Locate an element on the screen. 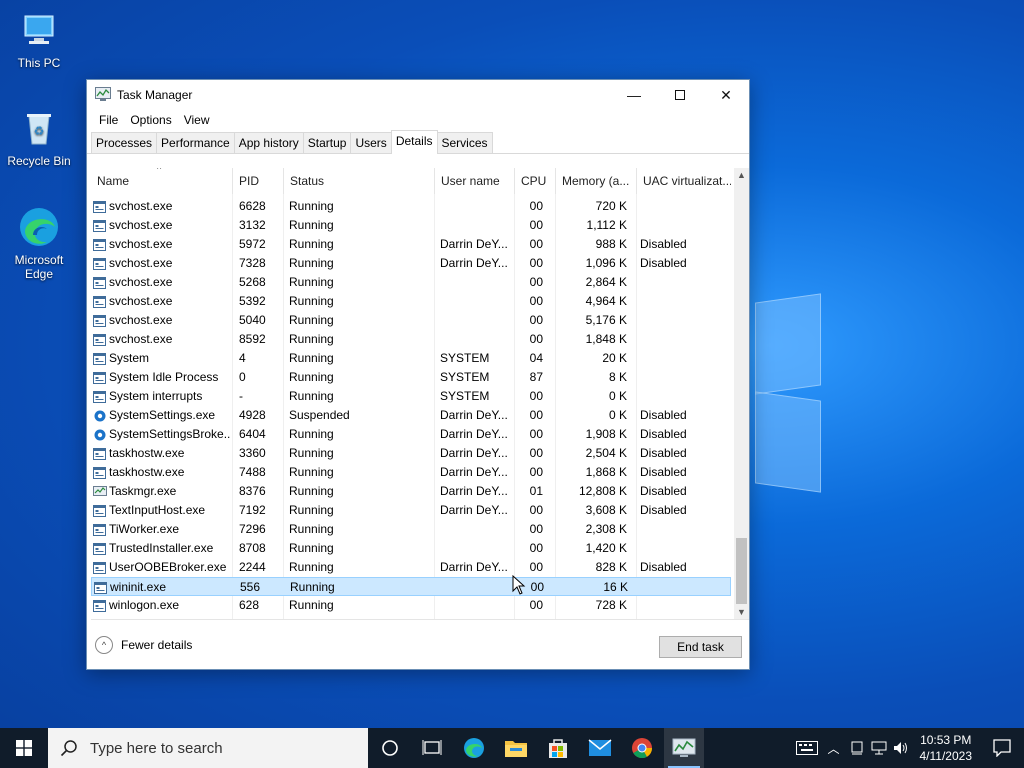 This screenshot has height=768, width=1024. table-row: System Idle Process 0 Running SYSTEM 87 8 K is located at coordinates (411, 377).